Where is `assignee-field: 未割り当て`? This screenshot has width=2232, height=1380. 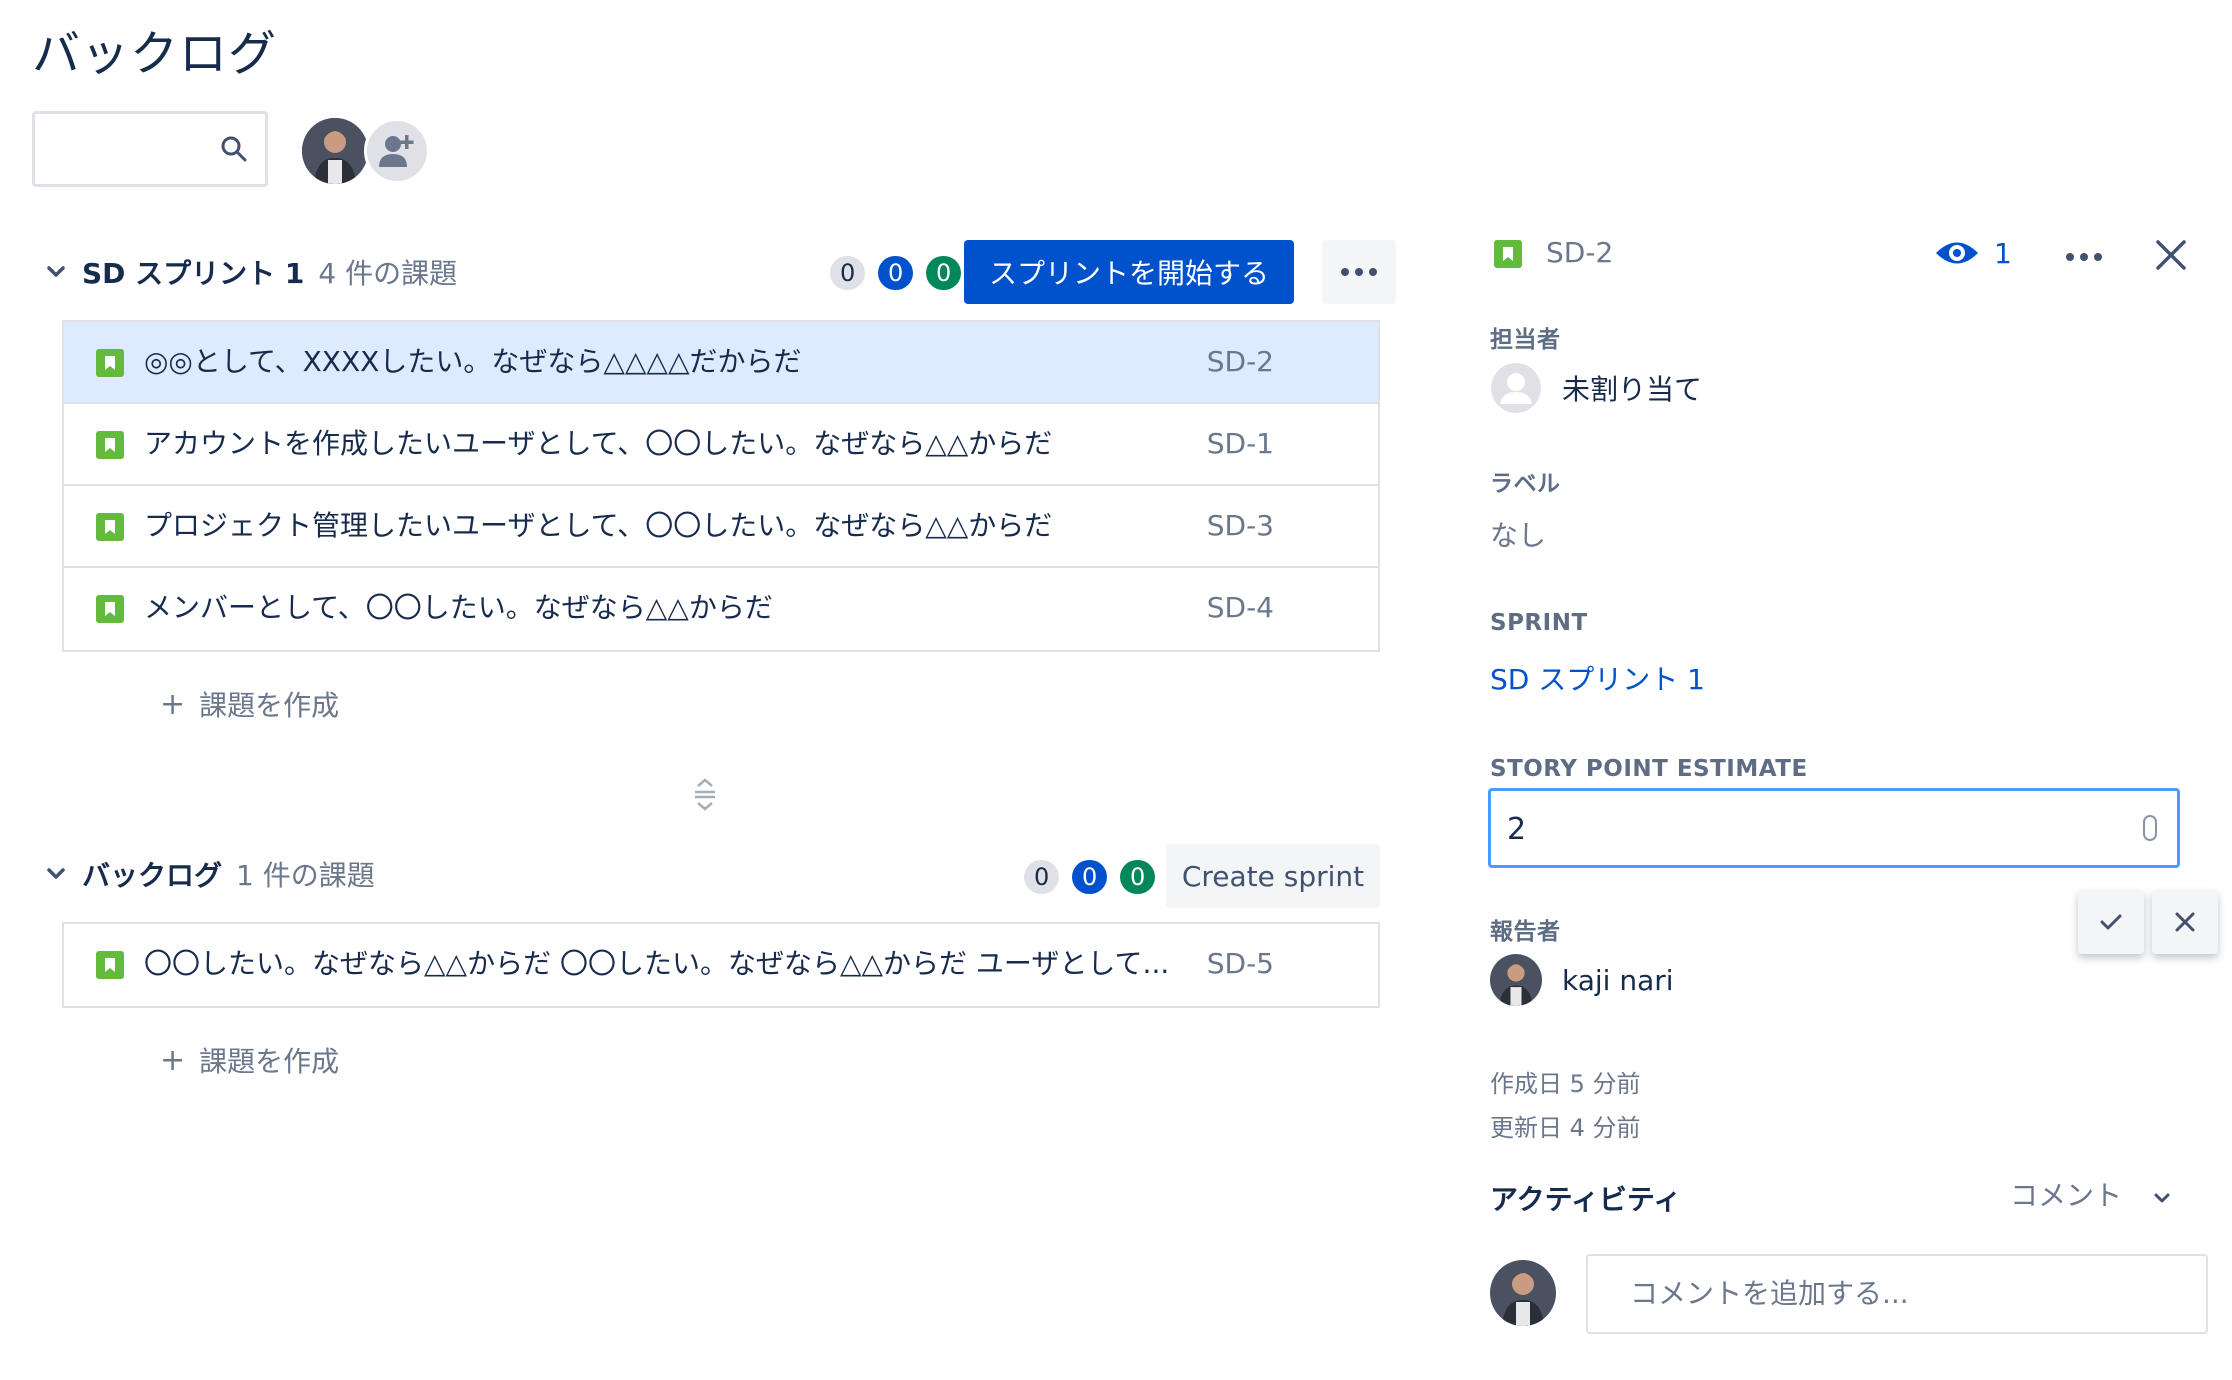 assignee-field: 未割り当て is located at coordinates (1596, 388).